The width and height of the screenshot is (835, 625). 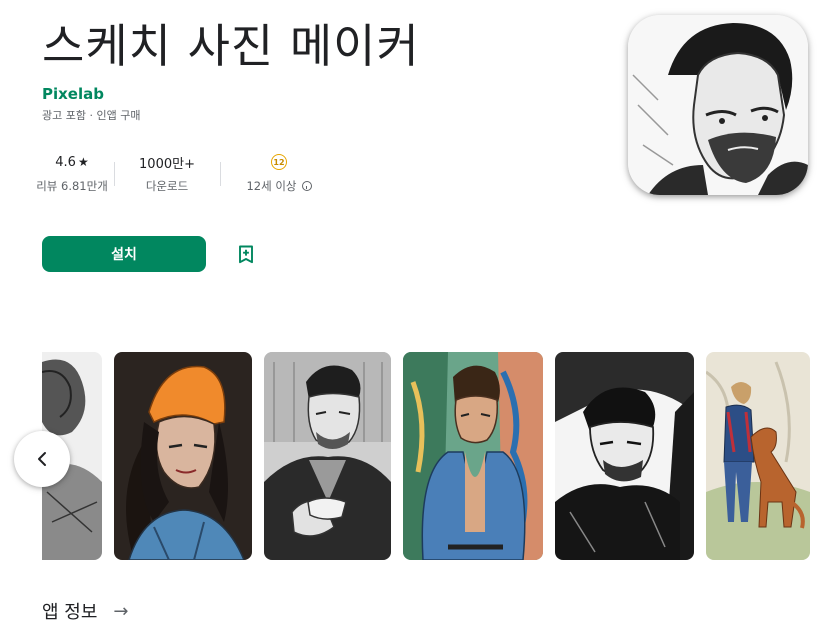 I want to click on rating-value: 4.6, so click(x=65, y=162).